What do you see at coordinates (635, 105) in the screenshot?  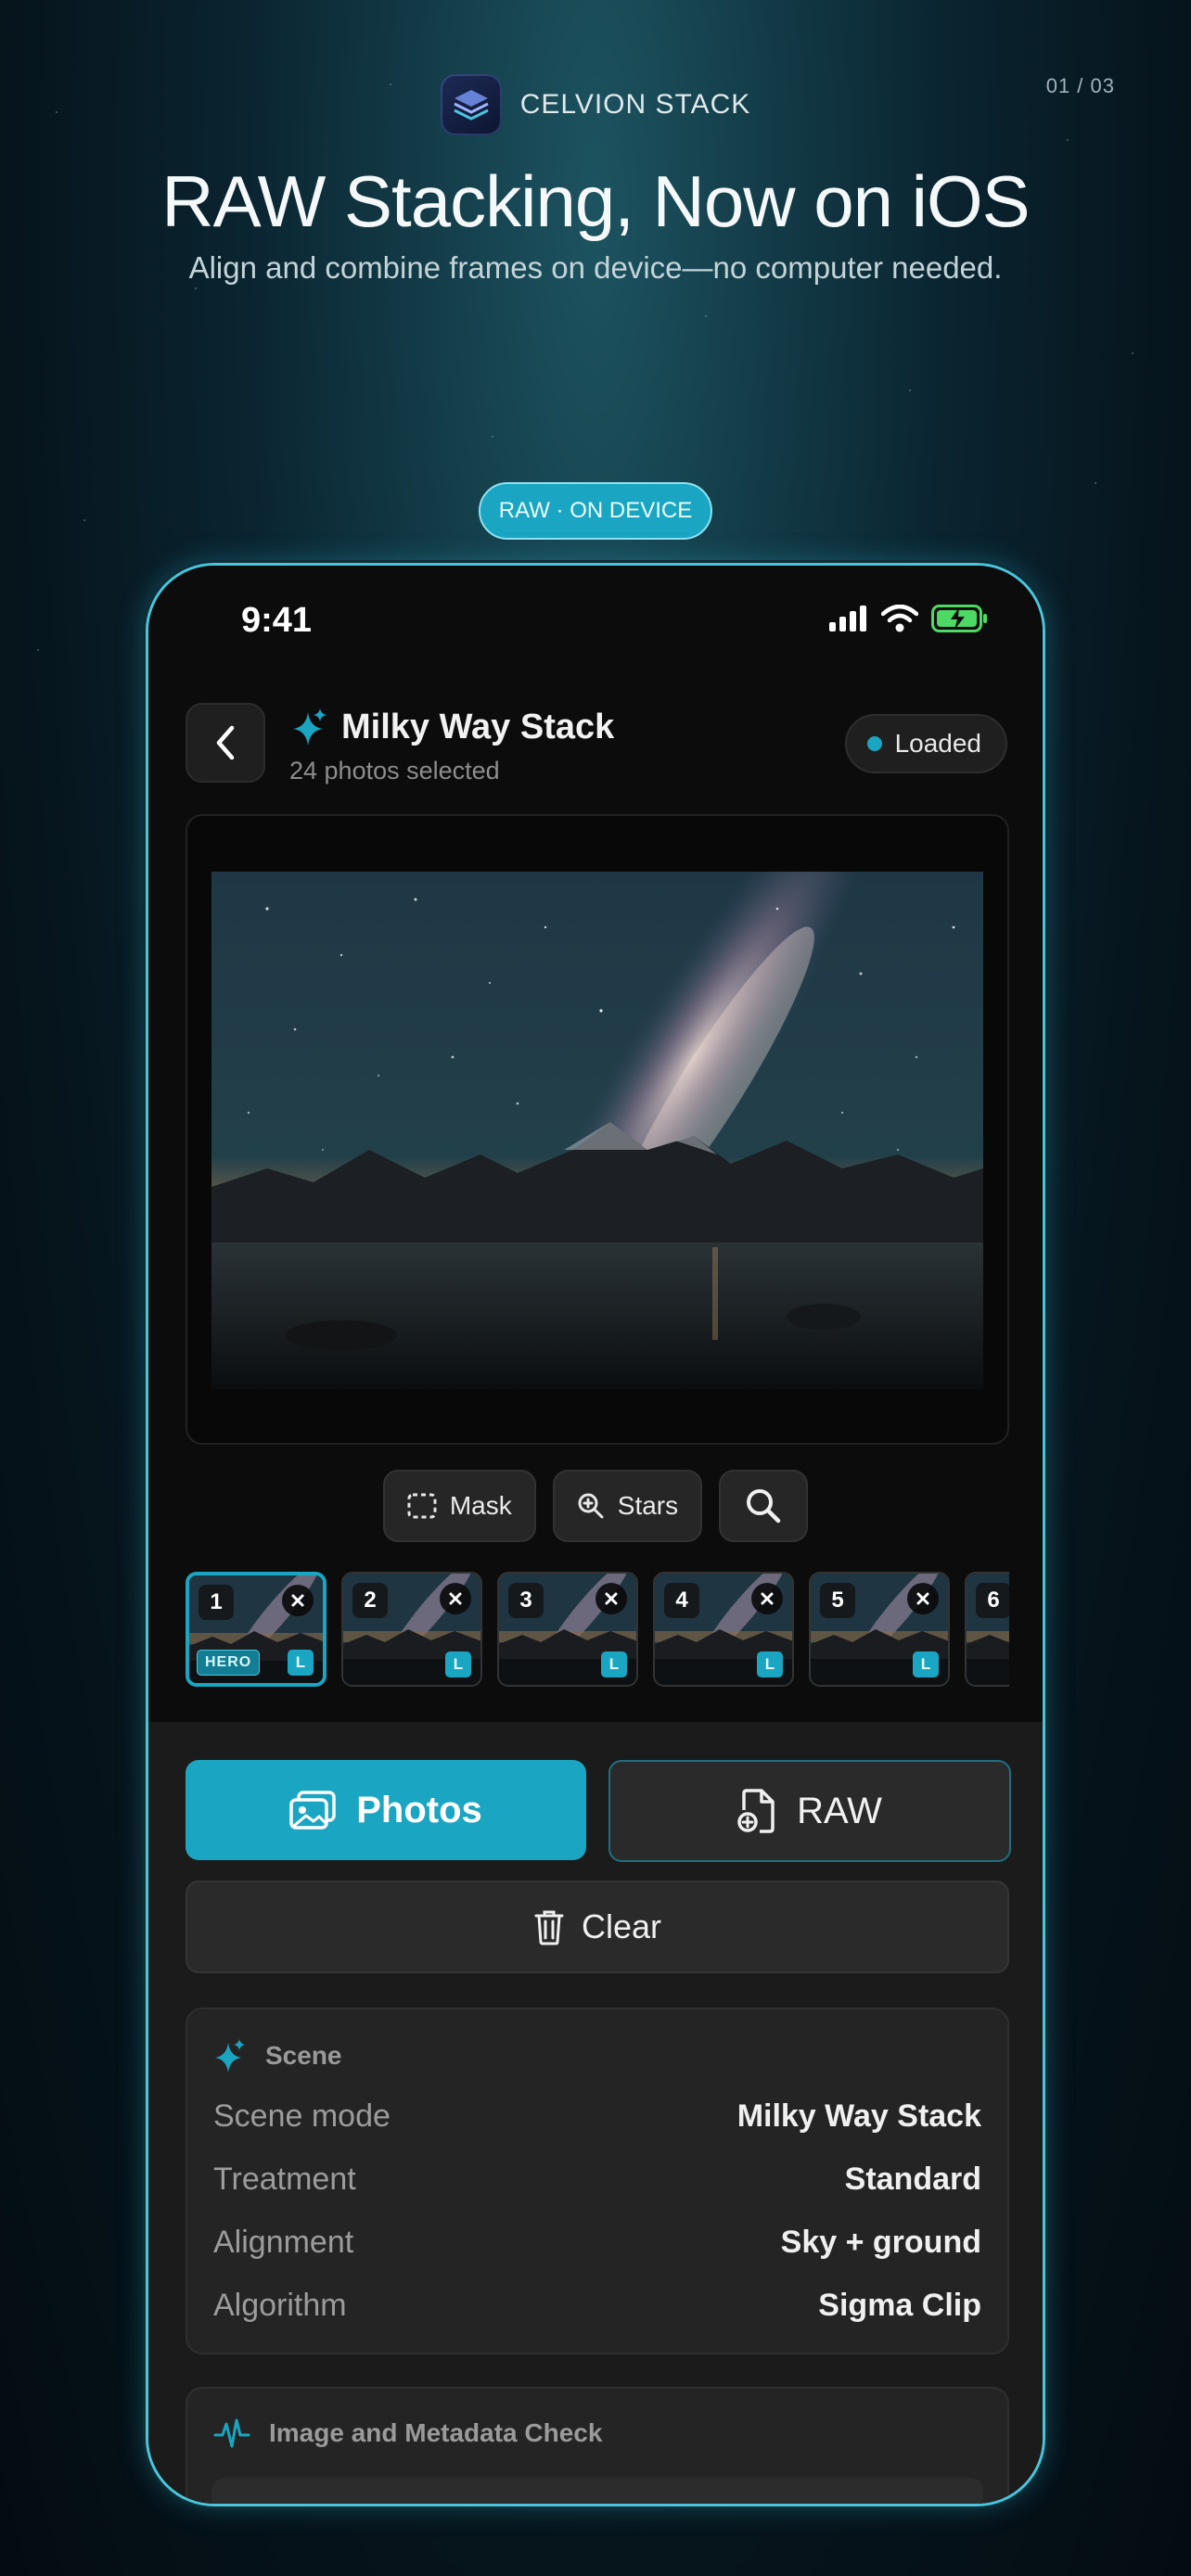 I see `brand-name: CELVION STACK` at bounding box center [635, 105].